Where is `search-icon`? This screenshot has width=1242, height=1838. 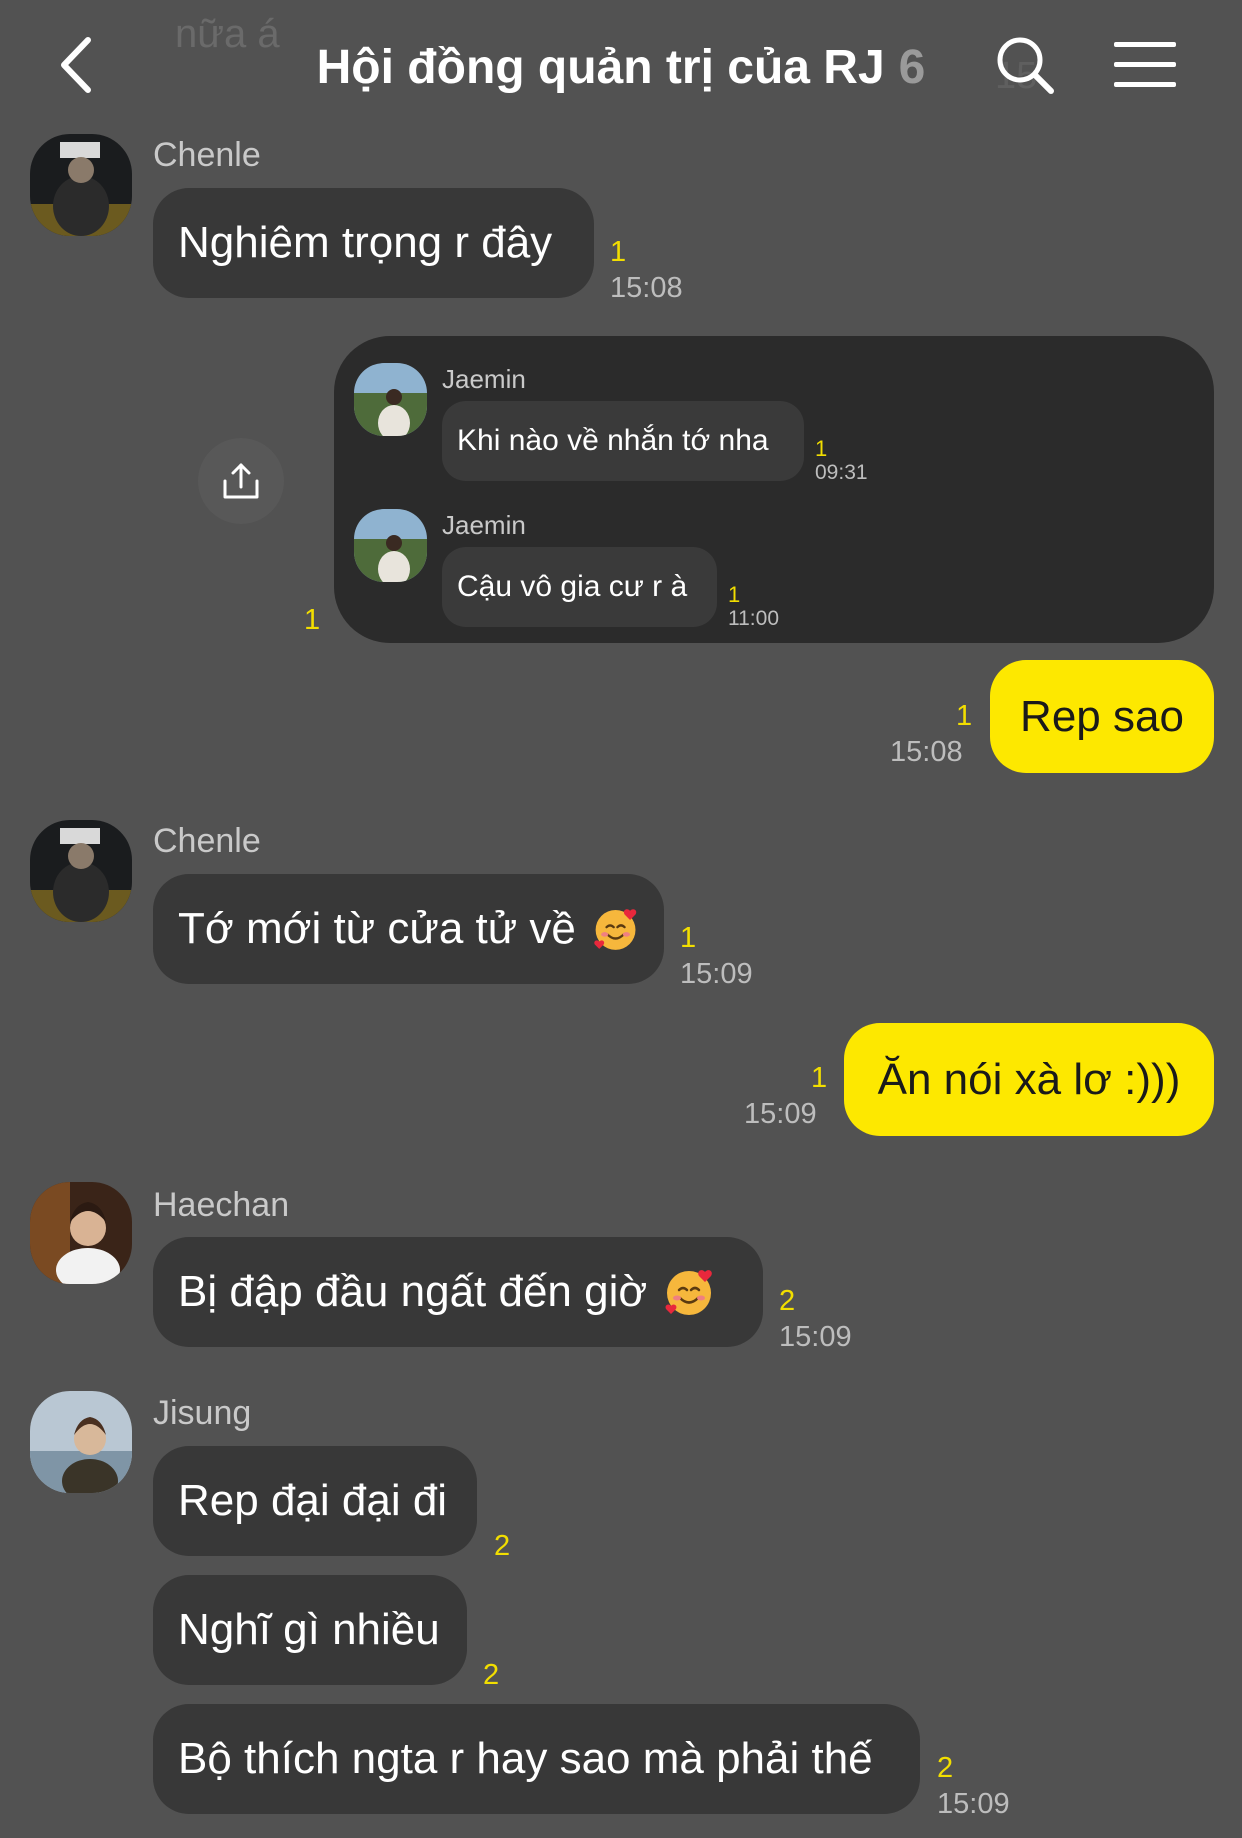
search-icon is located at coordinates (1025, 65).